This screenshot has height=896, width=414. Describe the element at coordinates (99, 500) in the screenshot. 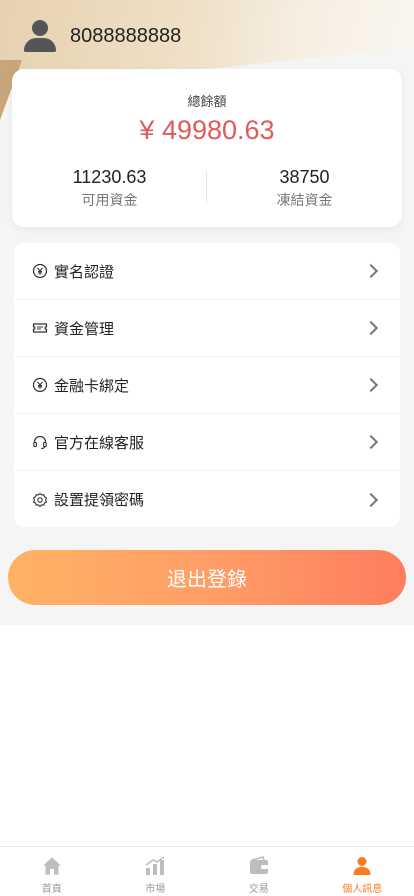

I see `menu-item-label: 設置提領密碼` at that location.